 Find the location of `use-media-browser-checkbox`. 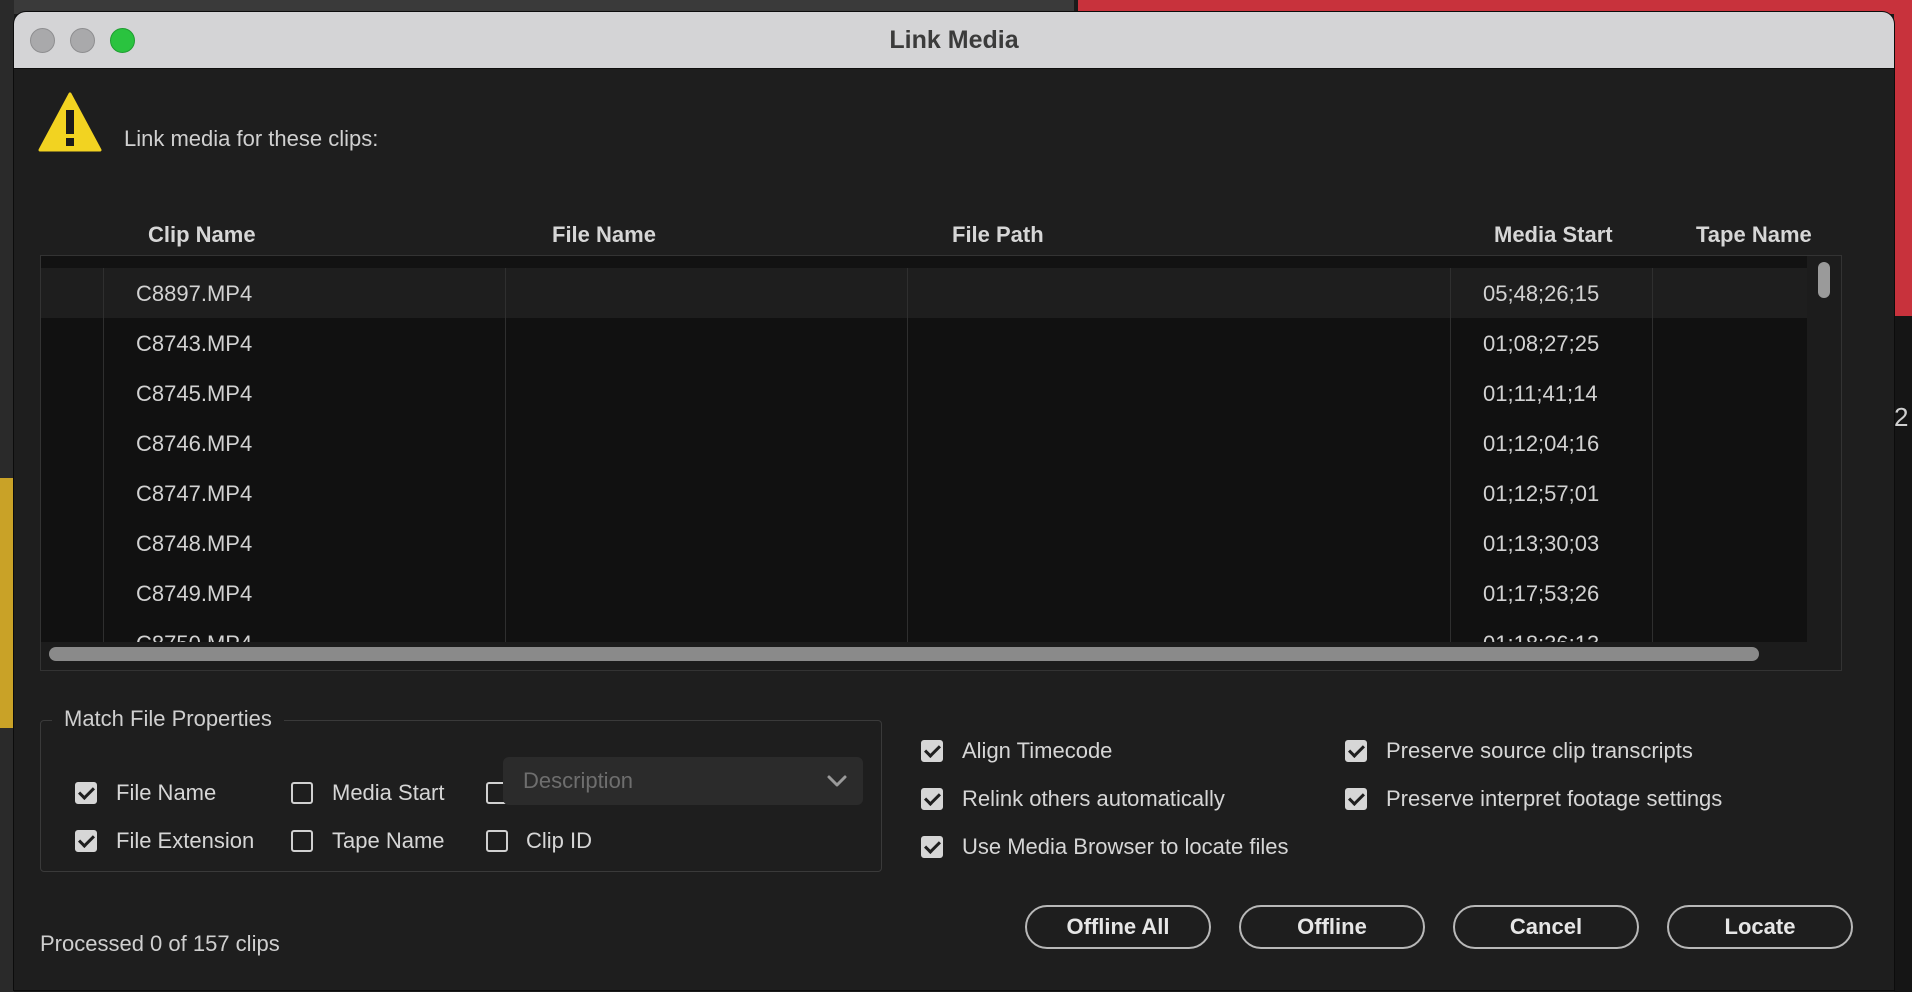

use-media-browser-checkbox is located at coordinates (932, 847).